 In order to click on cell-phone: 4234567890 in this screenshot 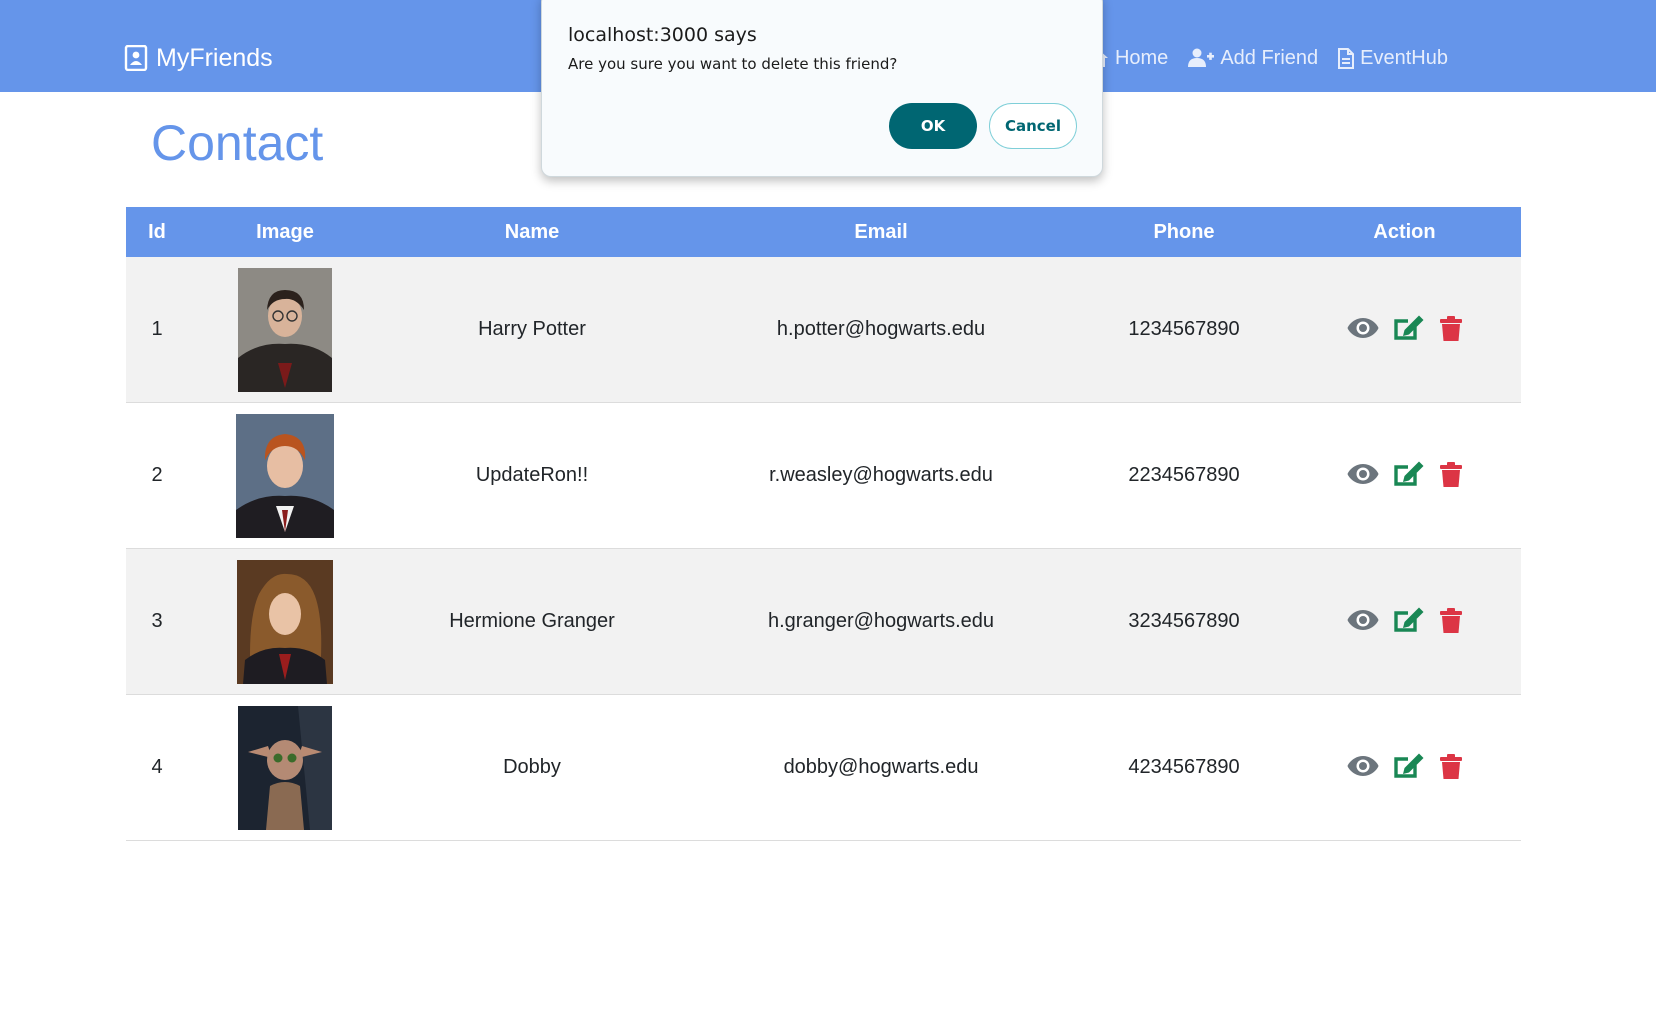, I will do `click(1184, 767)`.